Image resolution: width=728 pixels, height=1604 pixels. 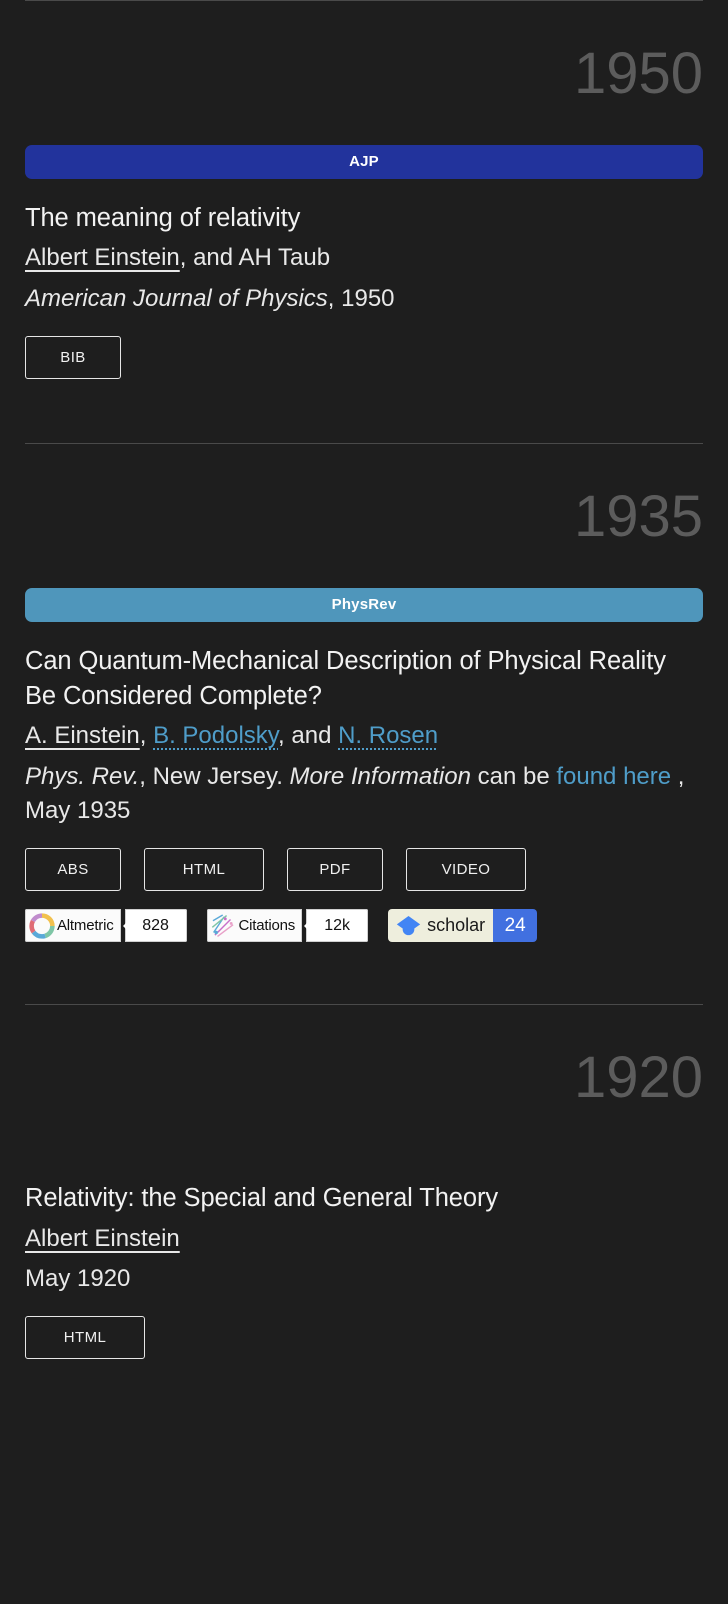 I want to click on altmetric-label-text: Altmetric, so click(x=85, y=926).